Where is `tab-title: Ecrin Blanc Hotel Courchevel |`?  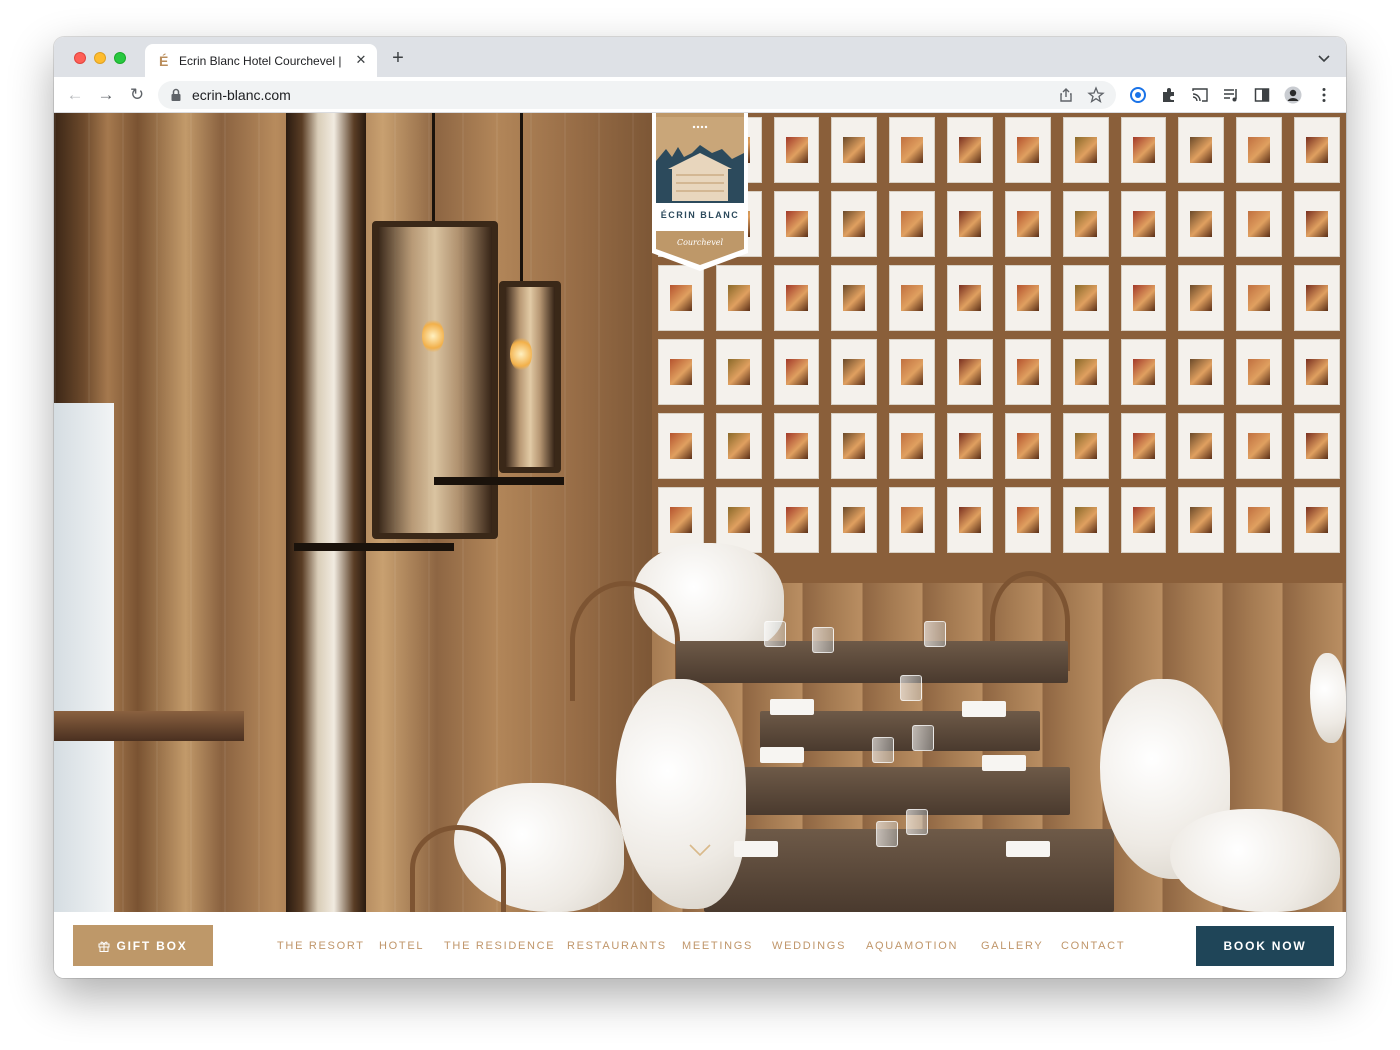
tab-title: Ecrin Blanc Hotel Courchevel | is located at coordinates (260, 61).